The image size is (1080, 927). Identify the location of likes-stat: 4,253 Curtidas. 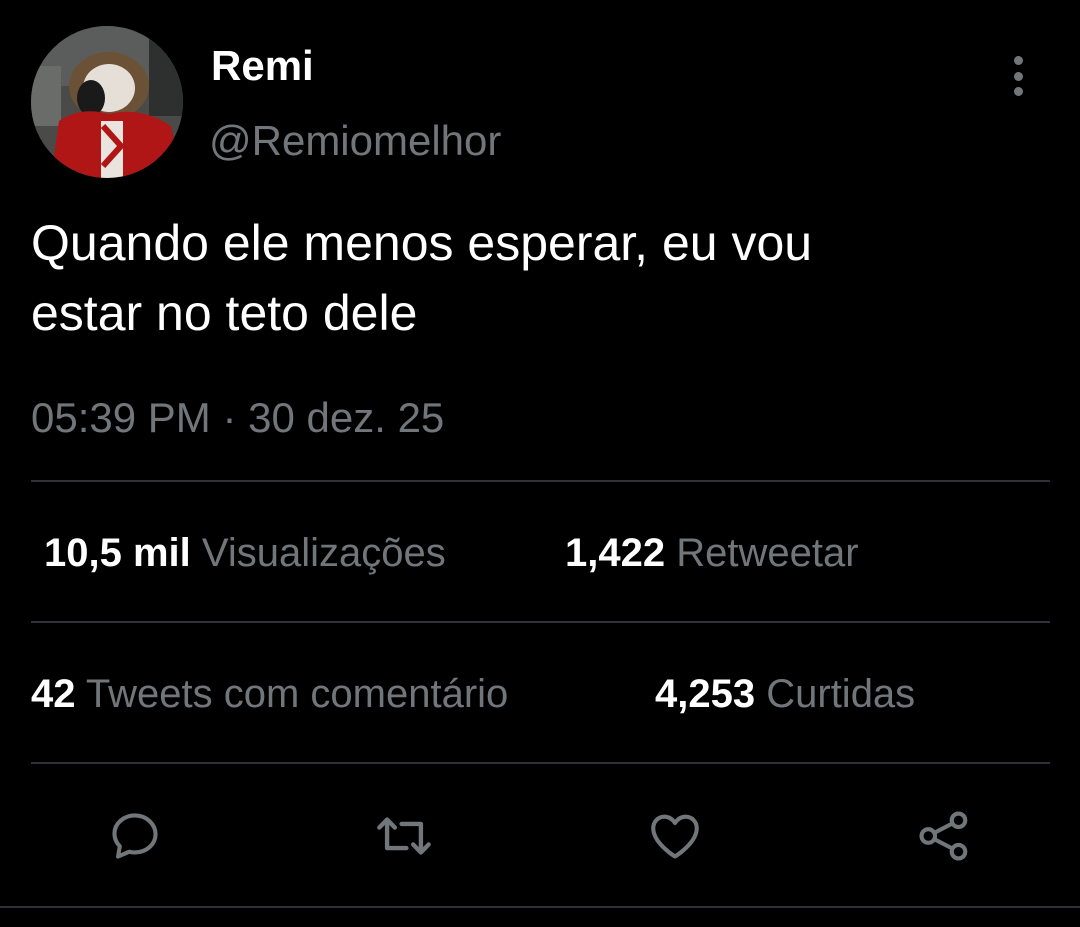
(785, 694).